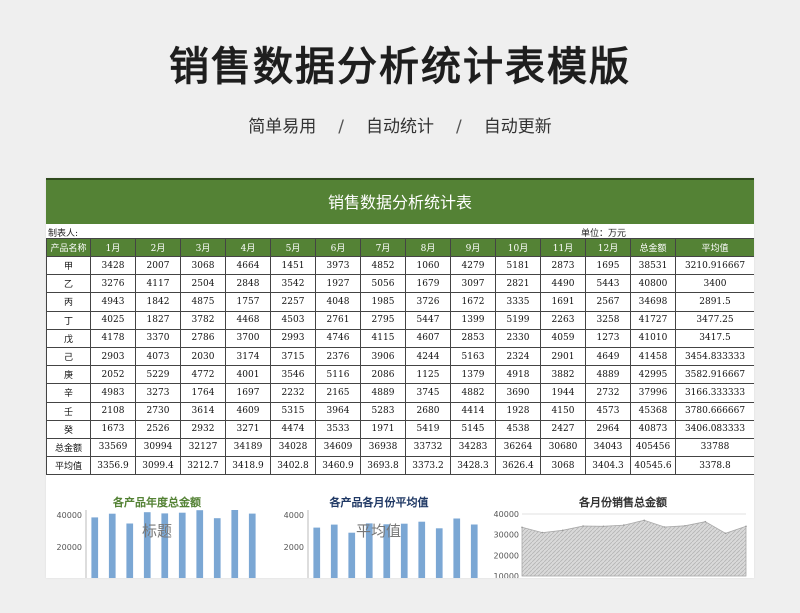 Image resolution: width=800 pixels, height=613 pixels. I want to click on table-cell: 4244, so click(428, 356).